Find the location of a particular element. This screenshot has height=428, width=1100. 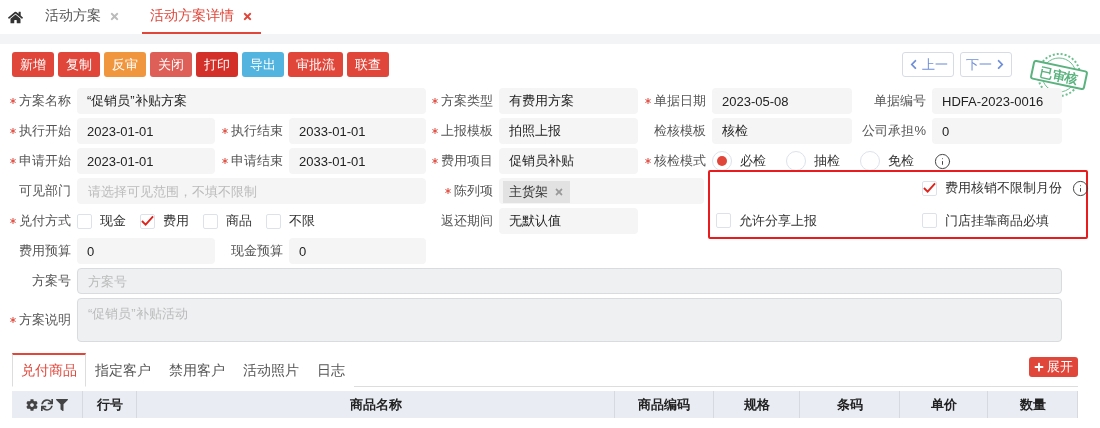

checkbox-option: 现金 is located at coordinates (101, 221).